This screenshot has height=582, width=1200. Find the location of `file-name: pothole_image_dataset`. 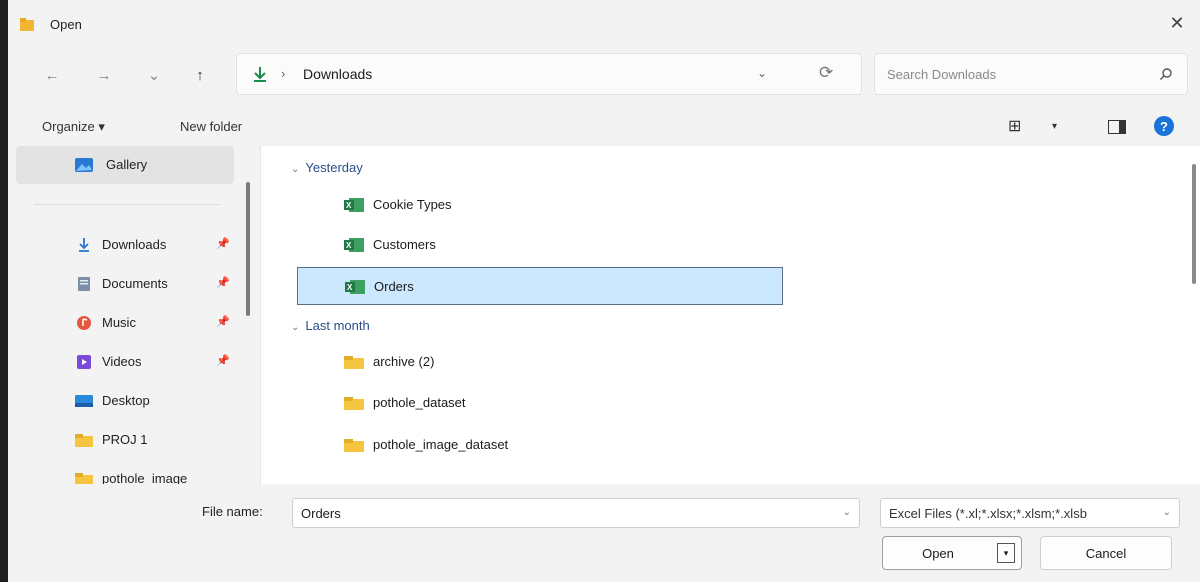

file-name: pothole_image_dataset is located at coordinates (441, 444).